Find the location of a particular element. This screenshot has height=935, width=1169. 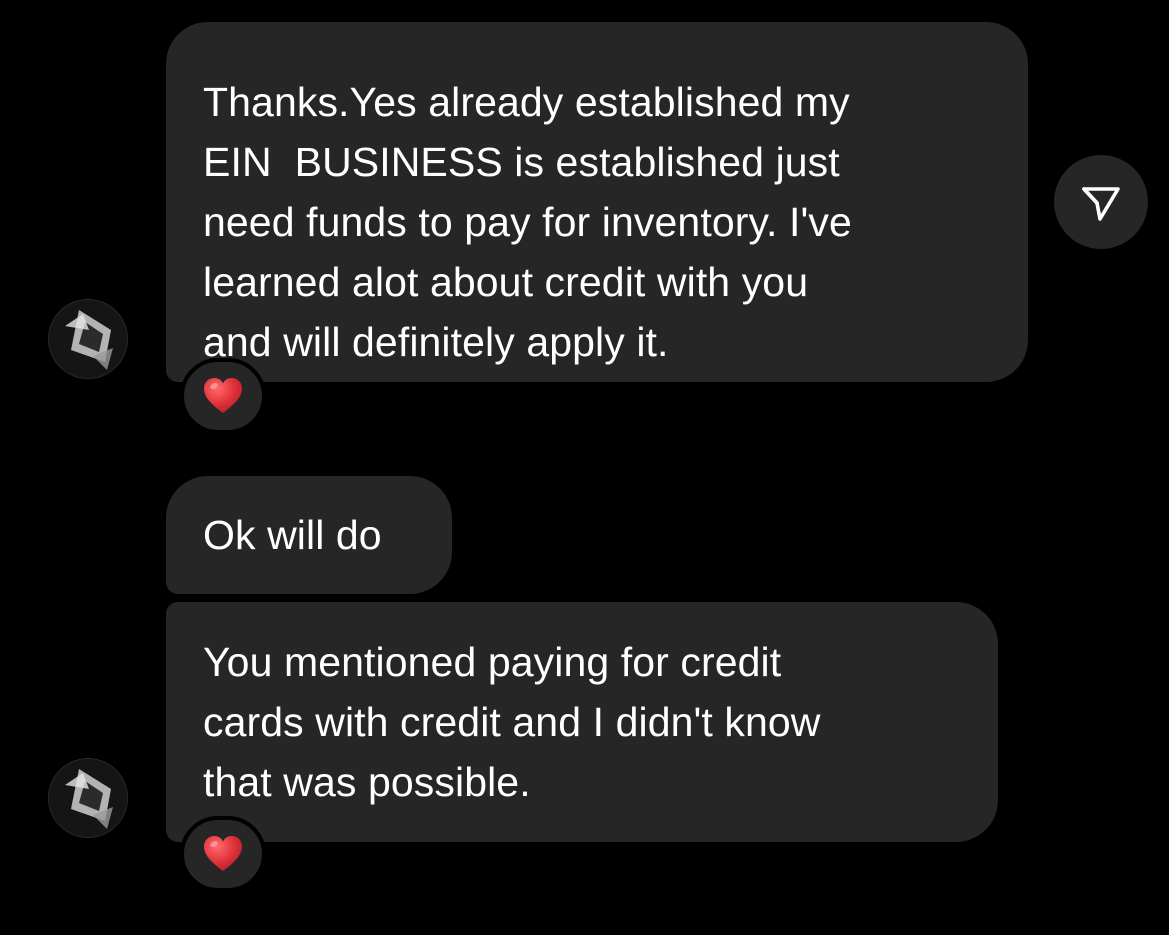

message-text-line: learned alot about credit with you is located at coordinates (506, 282).